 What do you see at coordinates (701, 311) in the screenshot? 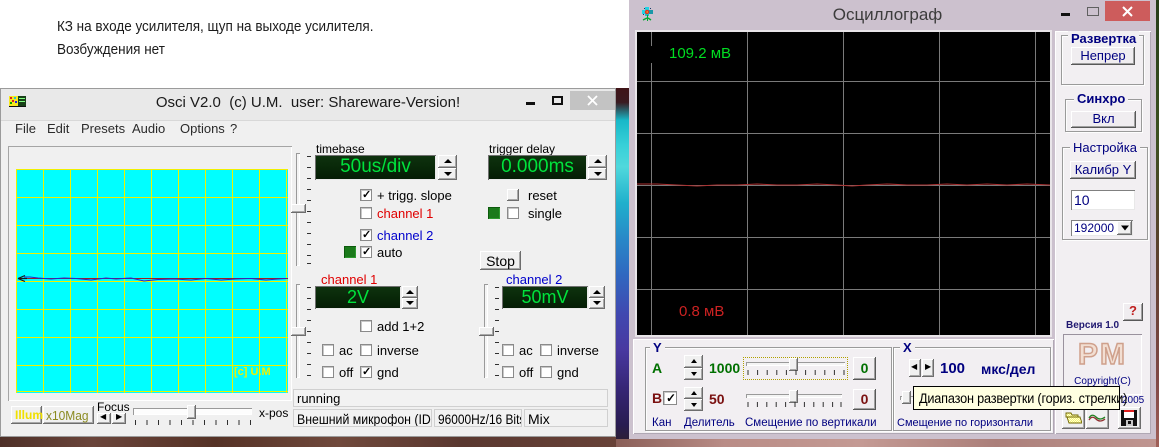
I see `svg-text: 0.8 мВ` at bounding box center [701, 311].